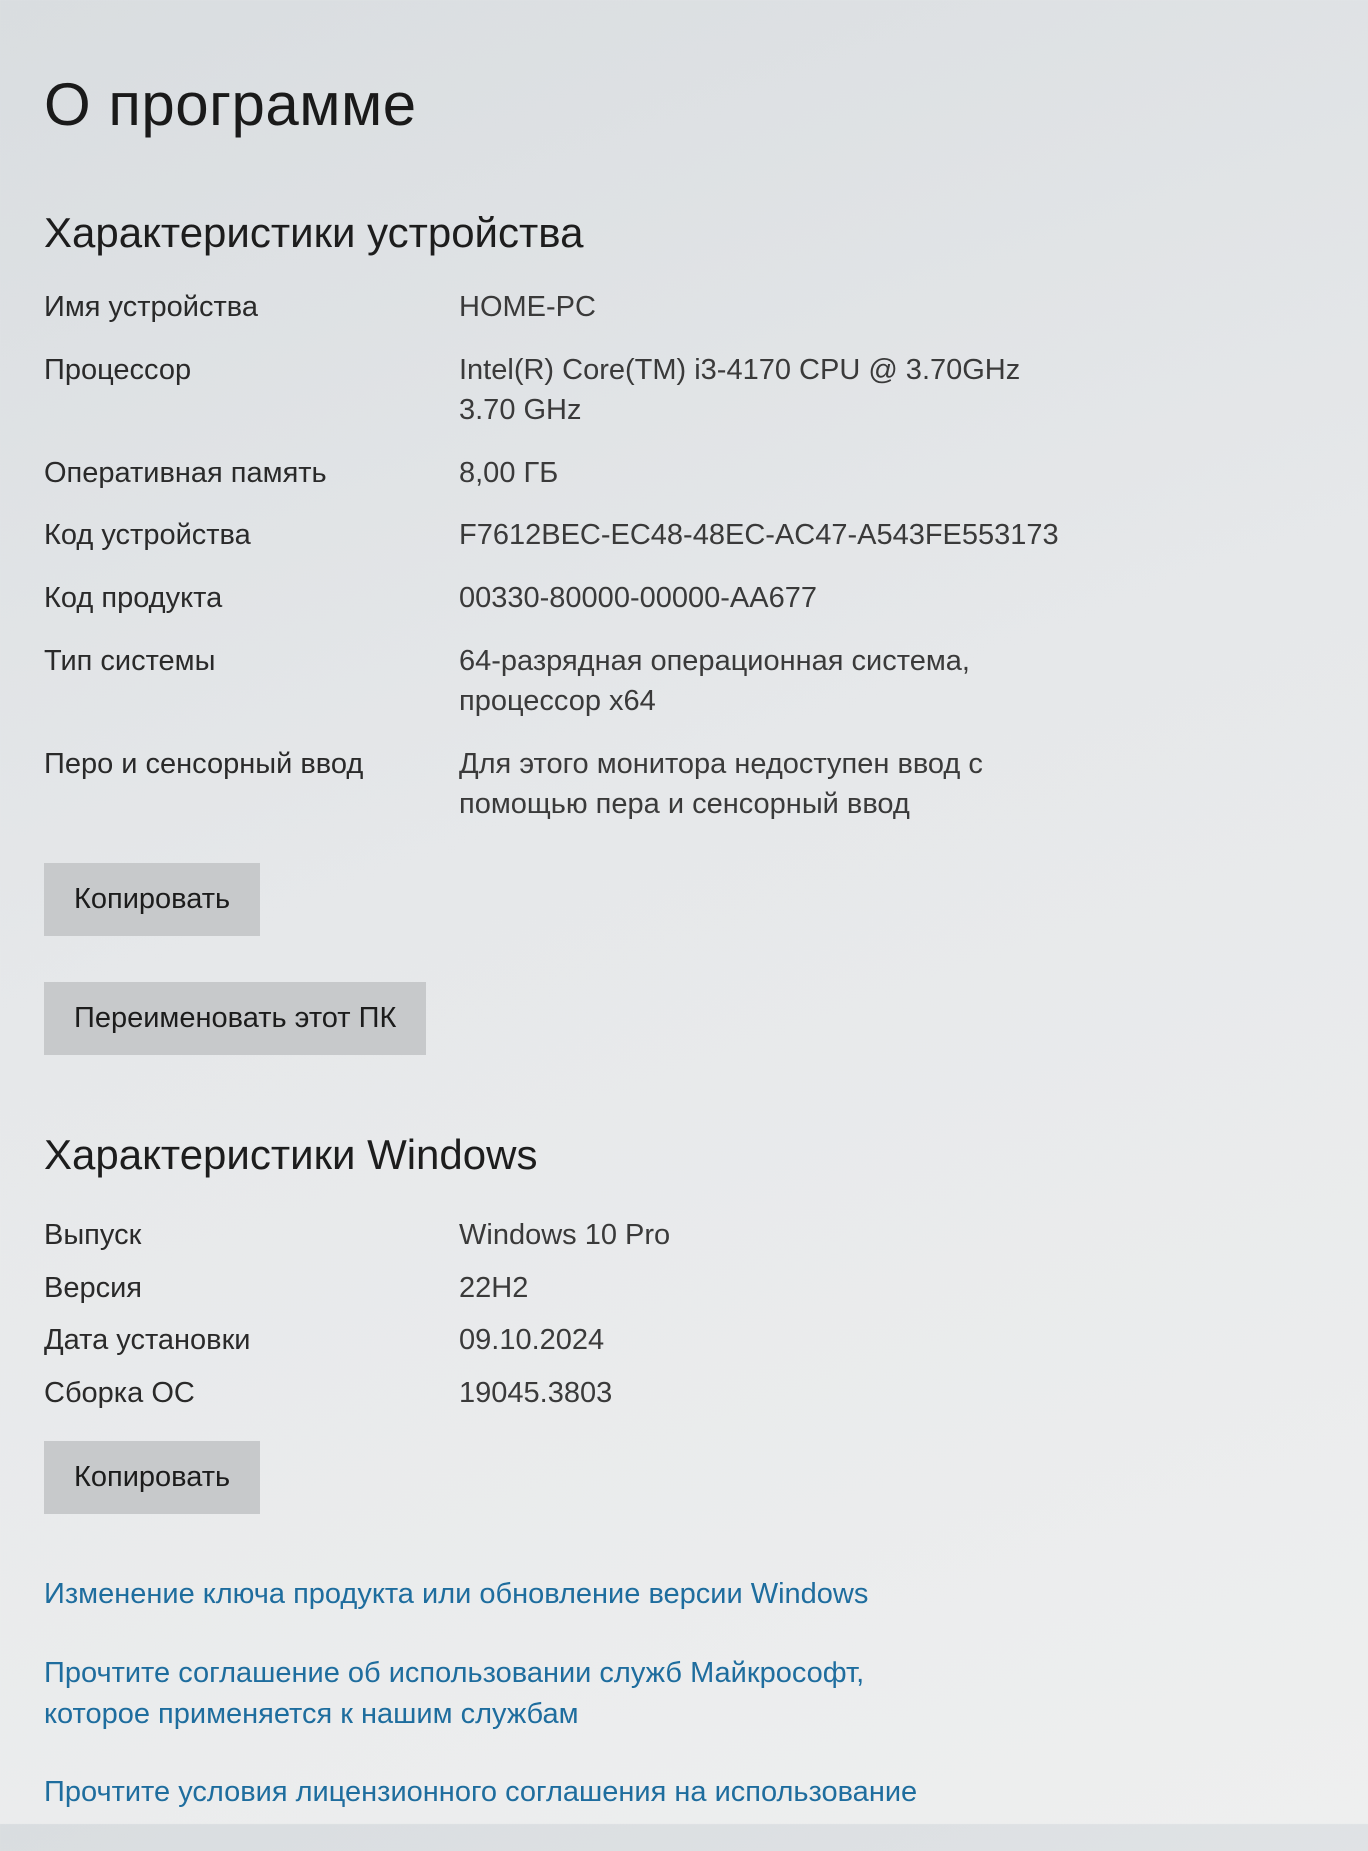 The width and height of the screenshot is (1368, 1851). I want to click on spec-label: Код устройства, so click(147, 535).